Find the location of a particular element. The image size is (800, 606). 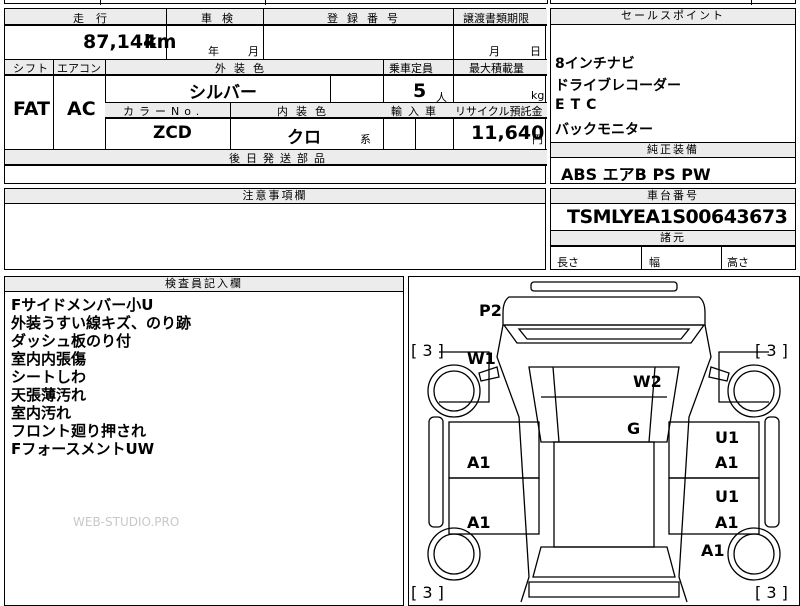

tire-front-left: [ 3 ] is located at coordinates (427, 350).